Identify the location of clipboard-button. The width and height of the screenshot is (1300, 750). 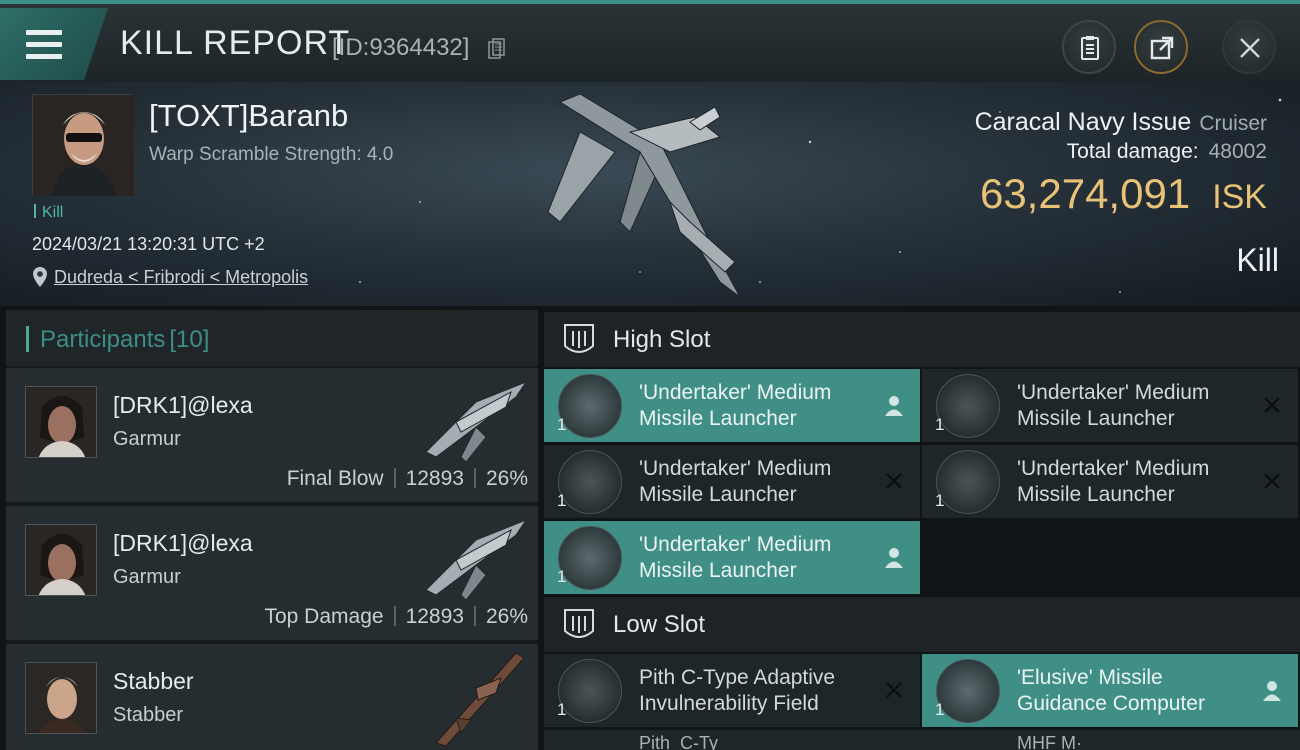
(1089, 47).